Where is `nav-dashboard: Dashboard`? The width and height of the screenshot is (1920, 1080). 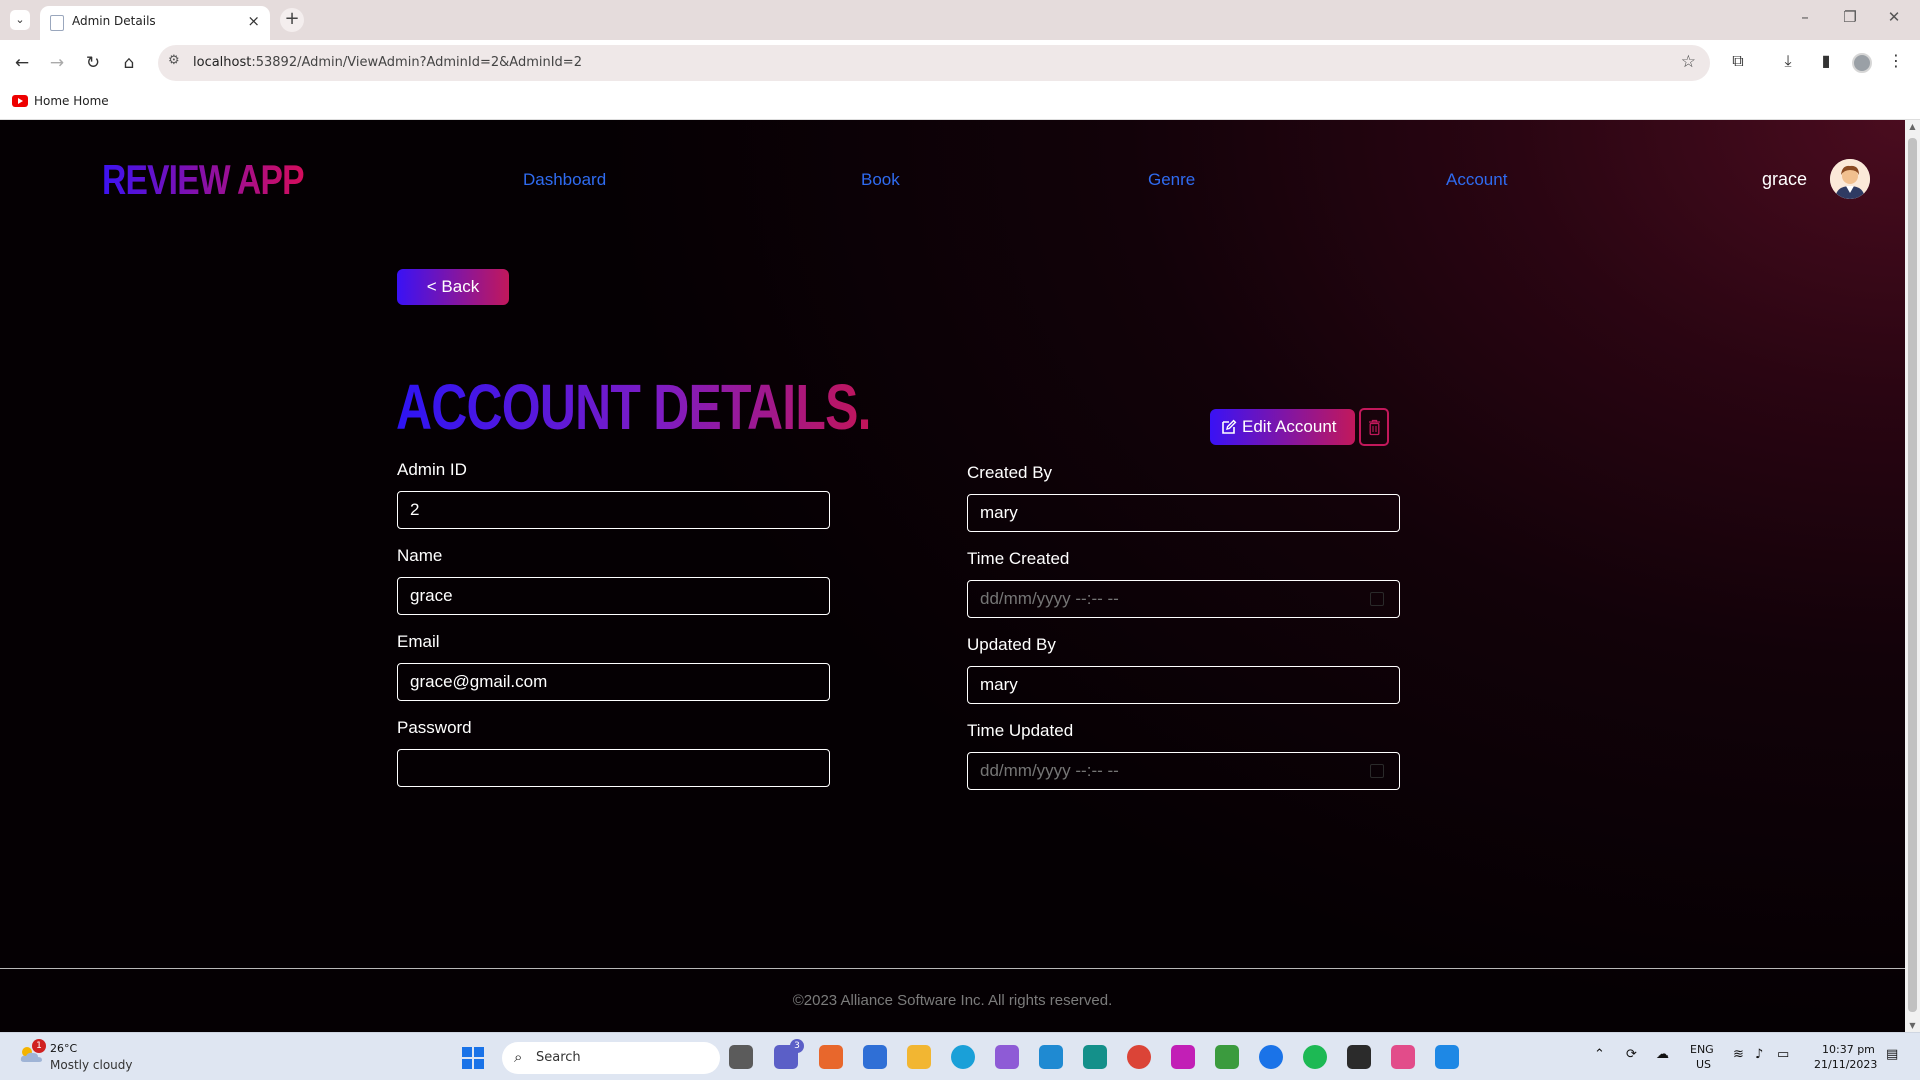
nav-dashboard: Dashboard is located at coordinates (564, 180).